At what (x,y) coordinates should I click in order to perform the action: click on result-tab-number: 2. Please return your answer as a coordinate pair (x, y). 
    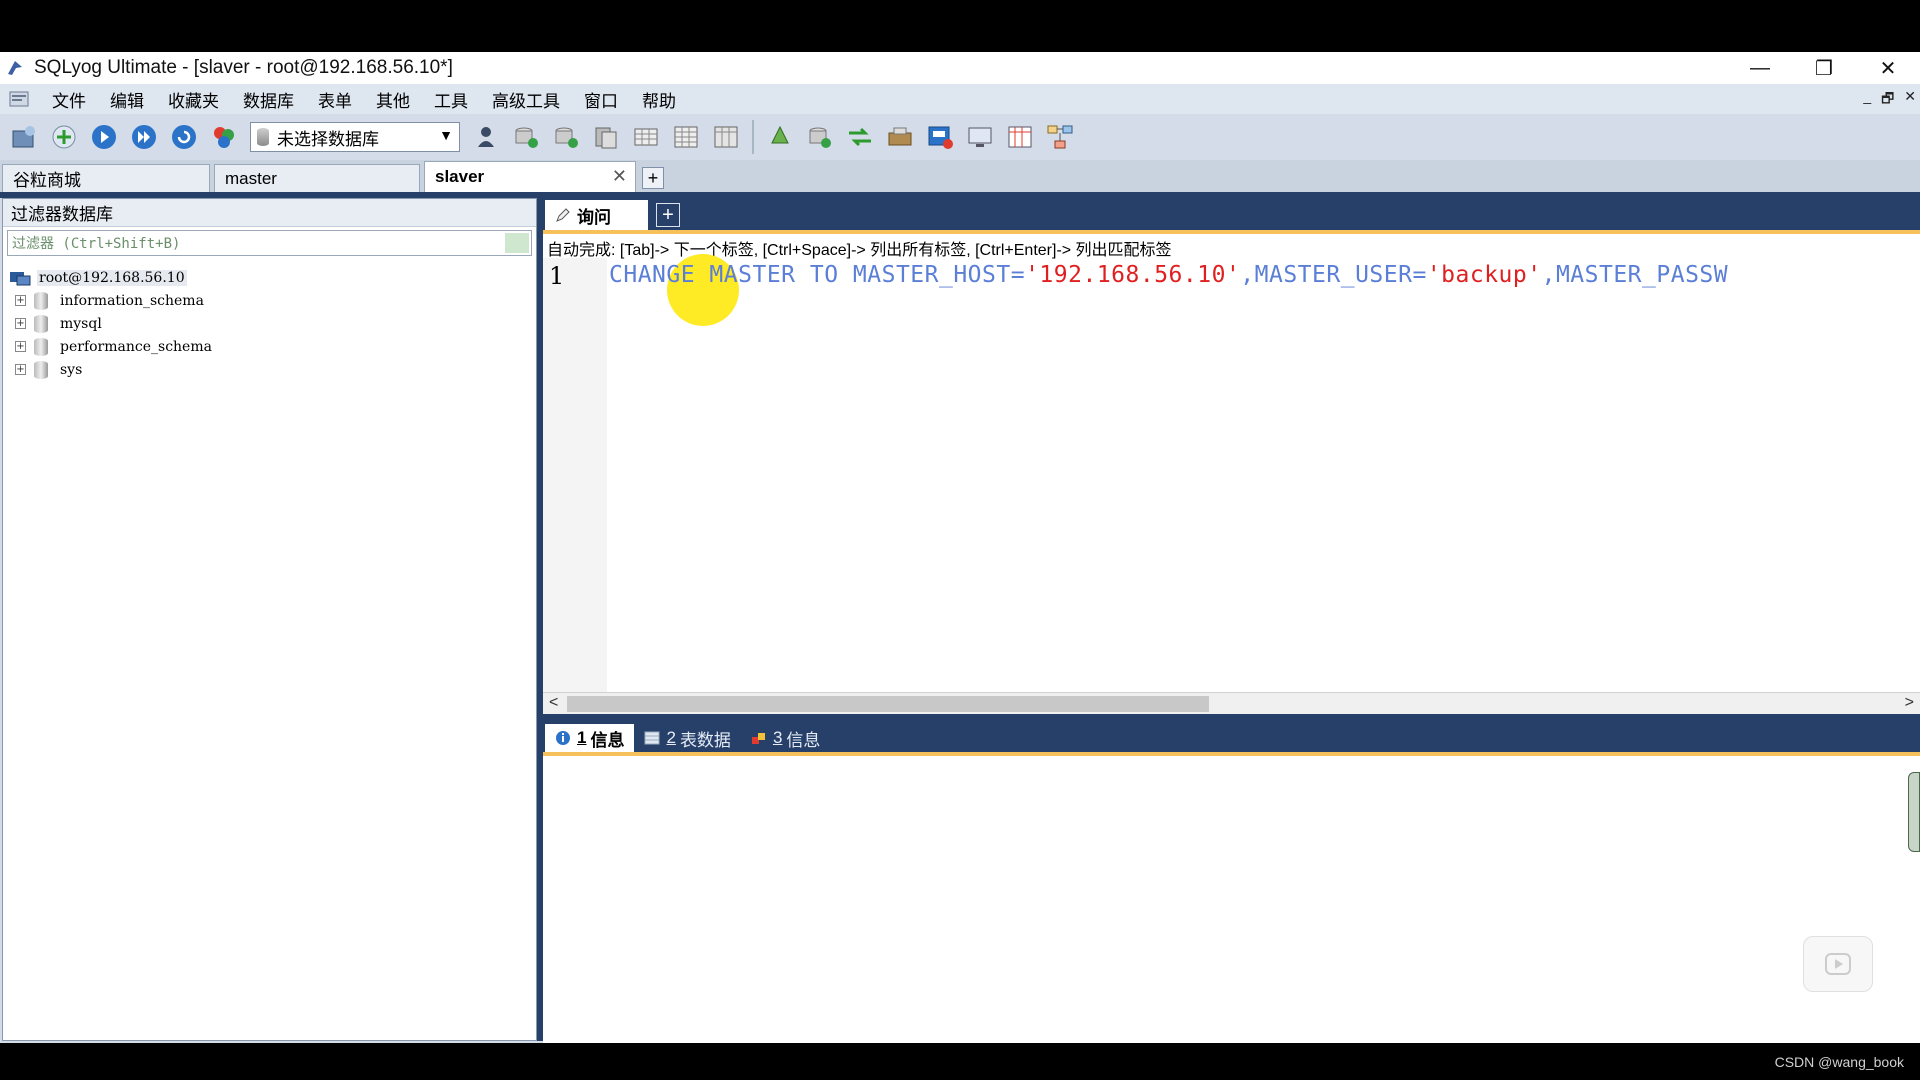
    Looking at the image, I should click on (671, 737).